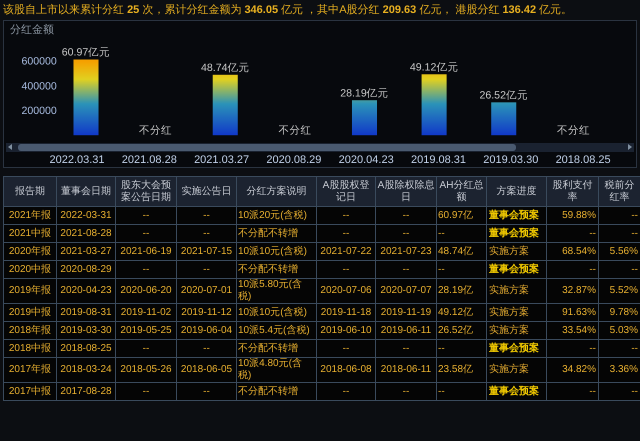 The width and height of the screenshot is (640, 441). I want to click on y-tick-label: 200000, so click(39, 111).